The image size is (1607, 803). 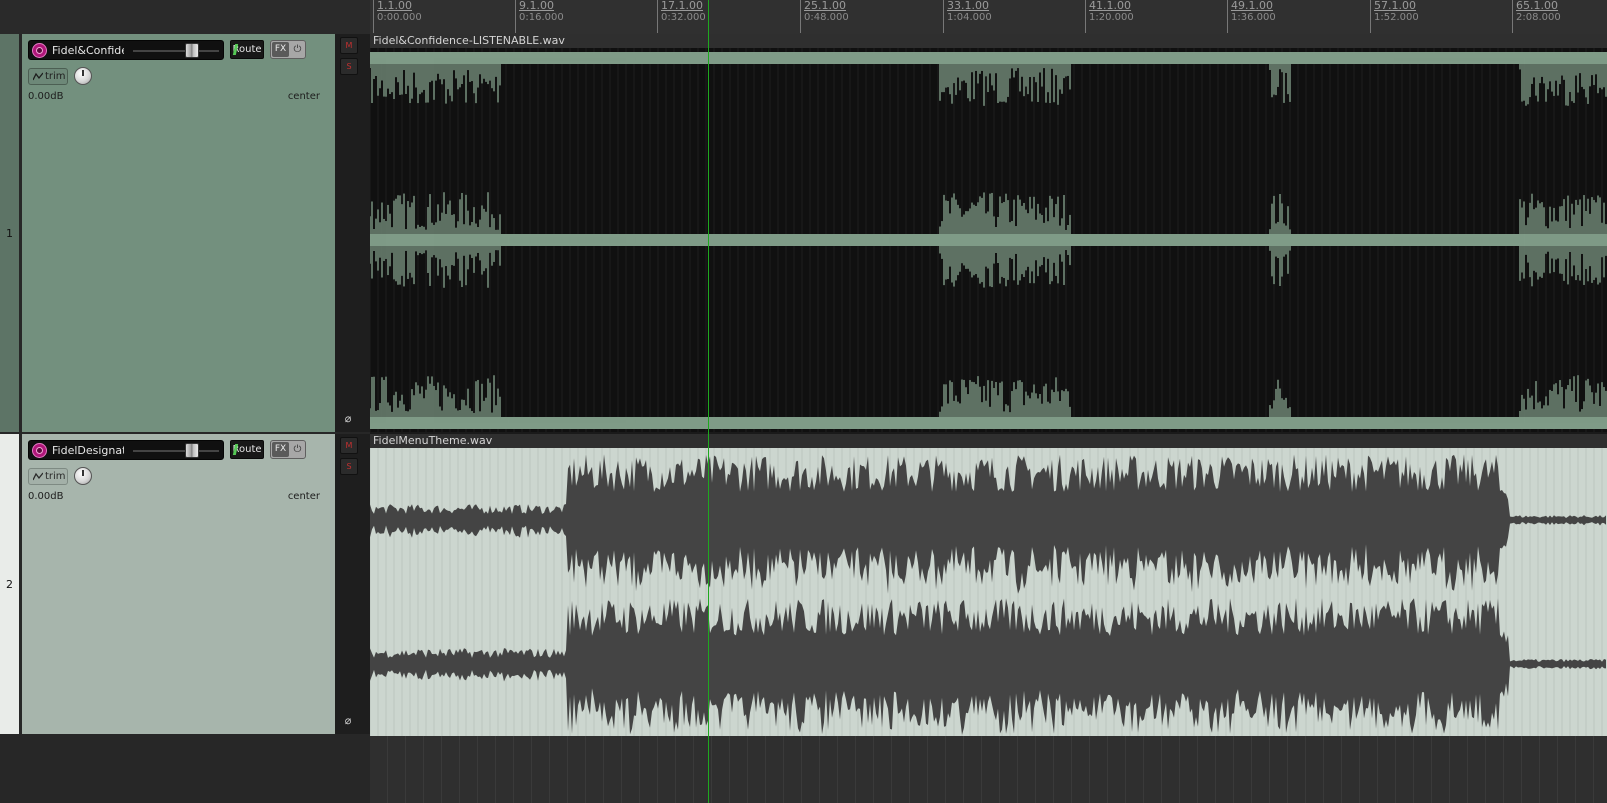 I want to click on ruler-marker: 57.1.00 1:52.000, so click(x=1394, y=16).